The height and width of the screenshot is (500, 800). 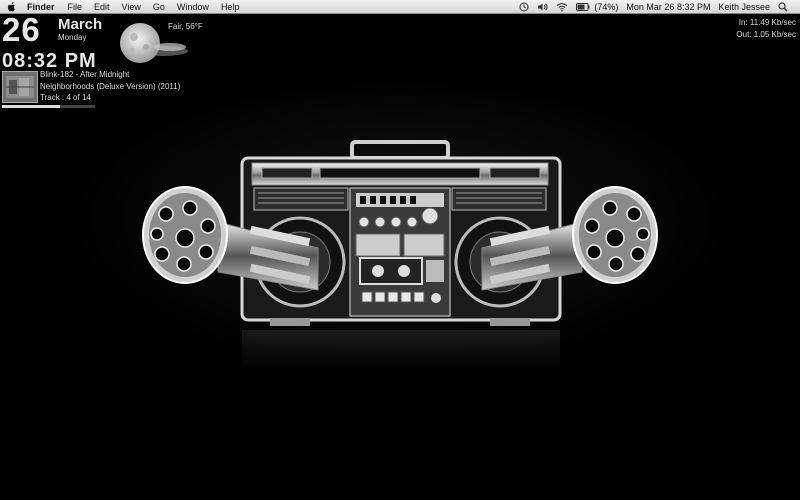 What do you see at coordinates (131, 7) in the screenshot?
I see `menu-view: View` at bounding box center [131, 7].